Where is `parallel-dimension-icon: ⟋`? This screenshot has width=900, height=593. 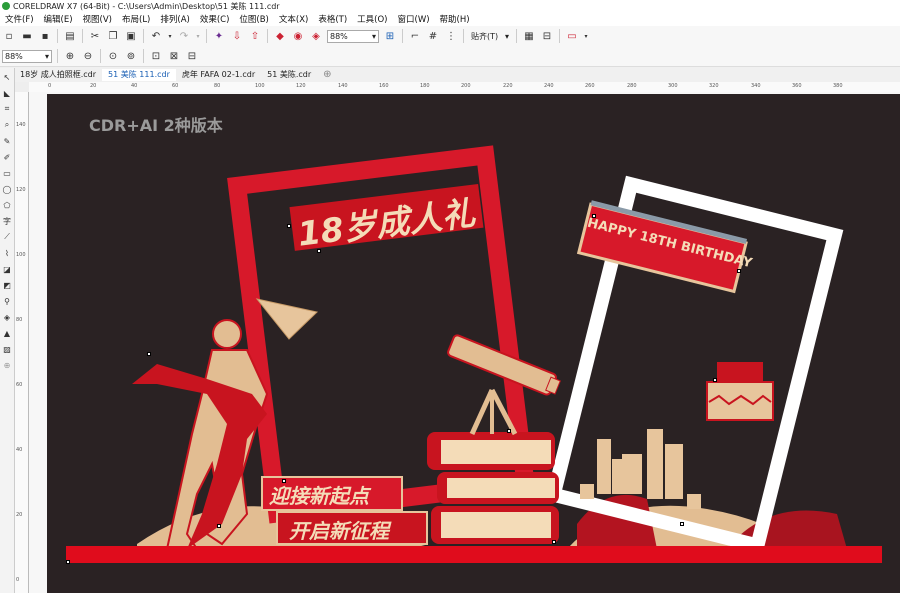 parallel-dimension-icon: ⟋ is located at coordinates (7, 237).